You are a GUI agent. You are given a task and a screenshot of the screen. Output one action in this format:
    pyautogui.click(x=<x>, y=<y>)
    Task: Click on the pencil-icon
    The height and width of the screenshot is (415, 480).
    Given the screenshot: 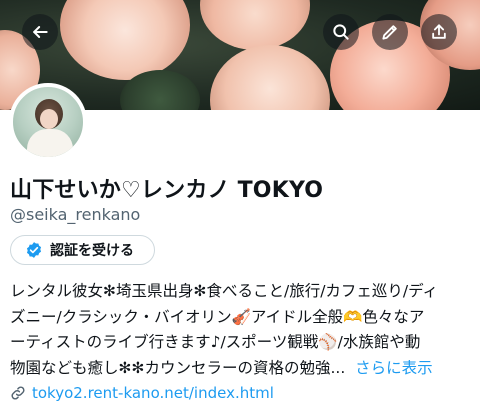 What is the action you would take?
    pyautogui.click(x=389, y=32)
    